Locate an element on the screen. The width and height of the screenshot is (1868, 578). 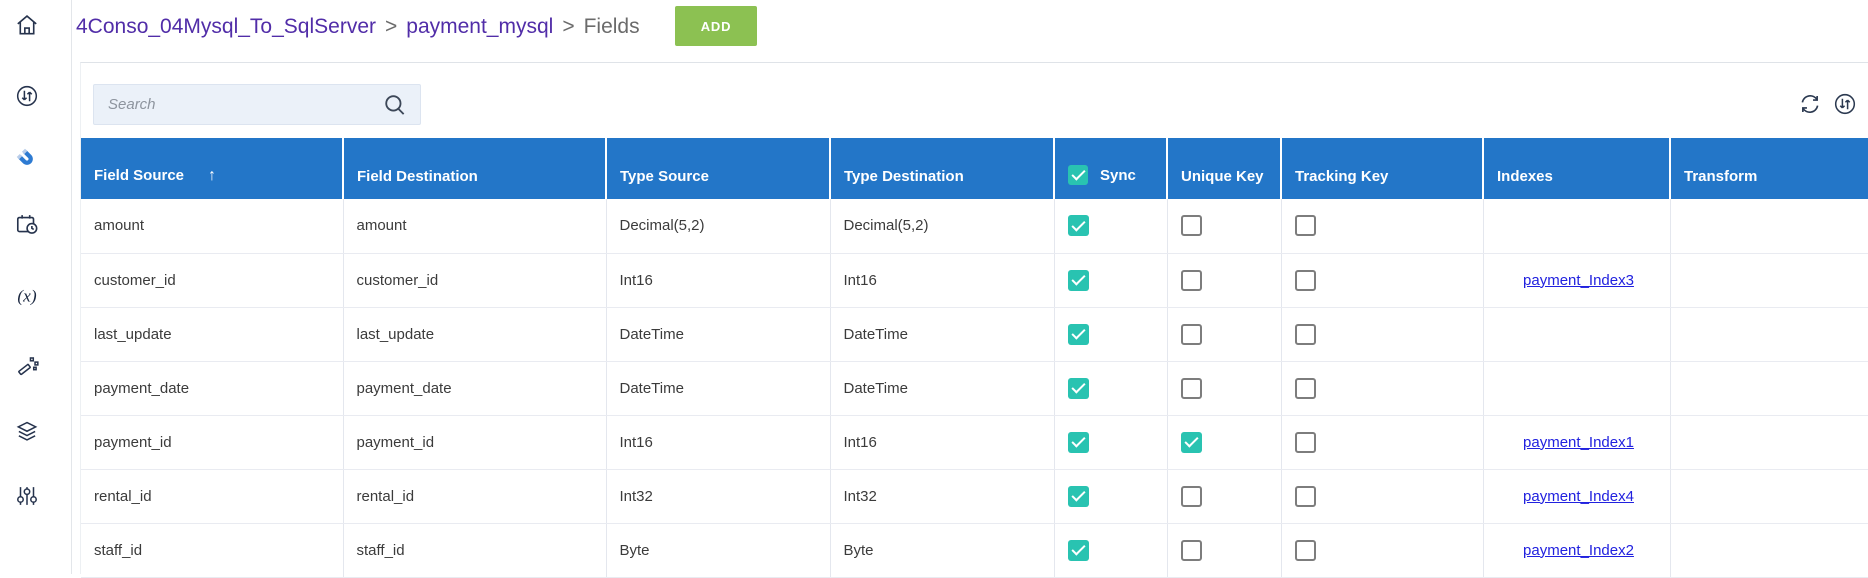
index-link: payment_Index2 is located at coordinates (1578, 550).